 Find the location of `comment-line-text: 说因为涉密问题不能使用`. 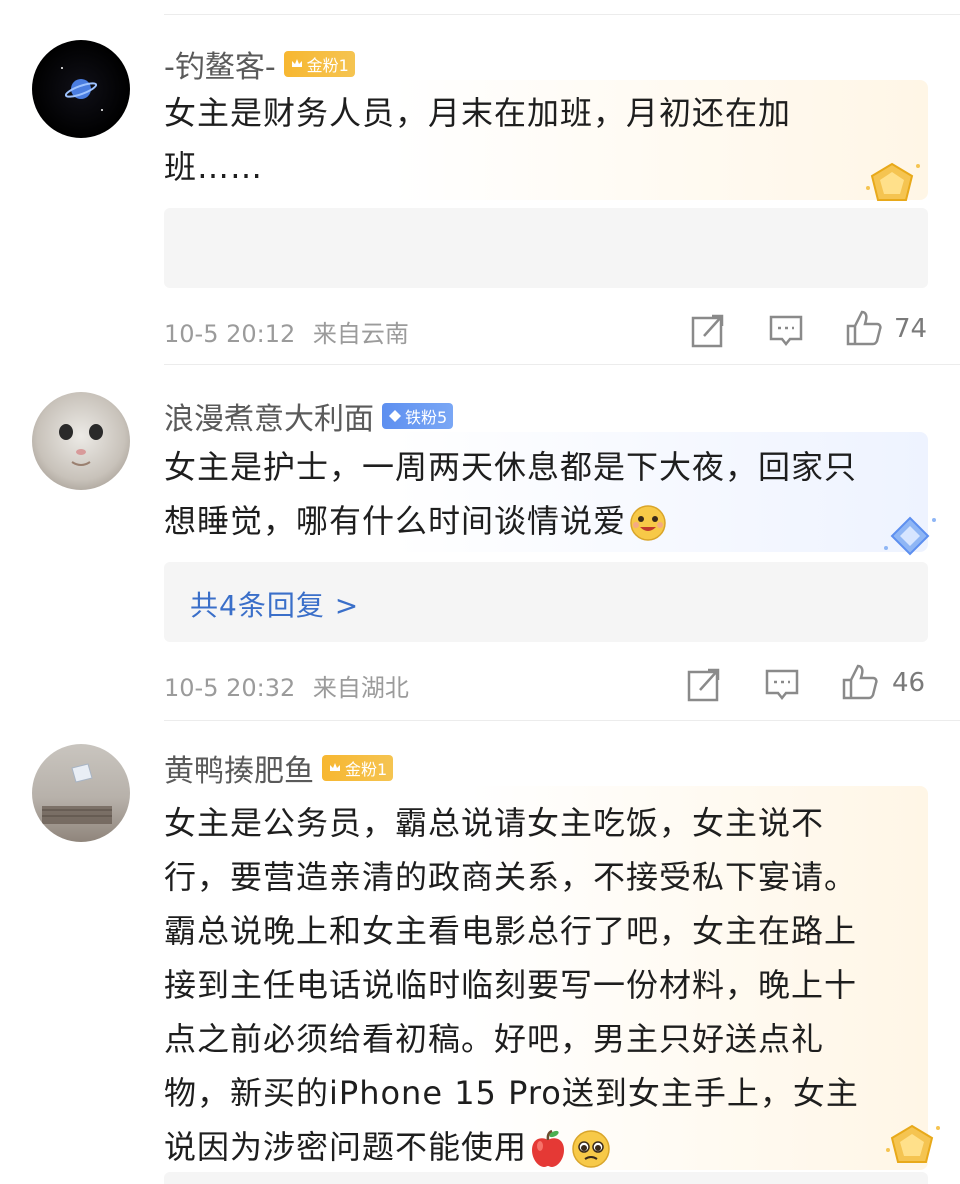

comment-line-text: 说因为涉密问题不能使用 is located at coordinates (346, 1147).